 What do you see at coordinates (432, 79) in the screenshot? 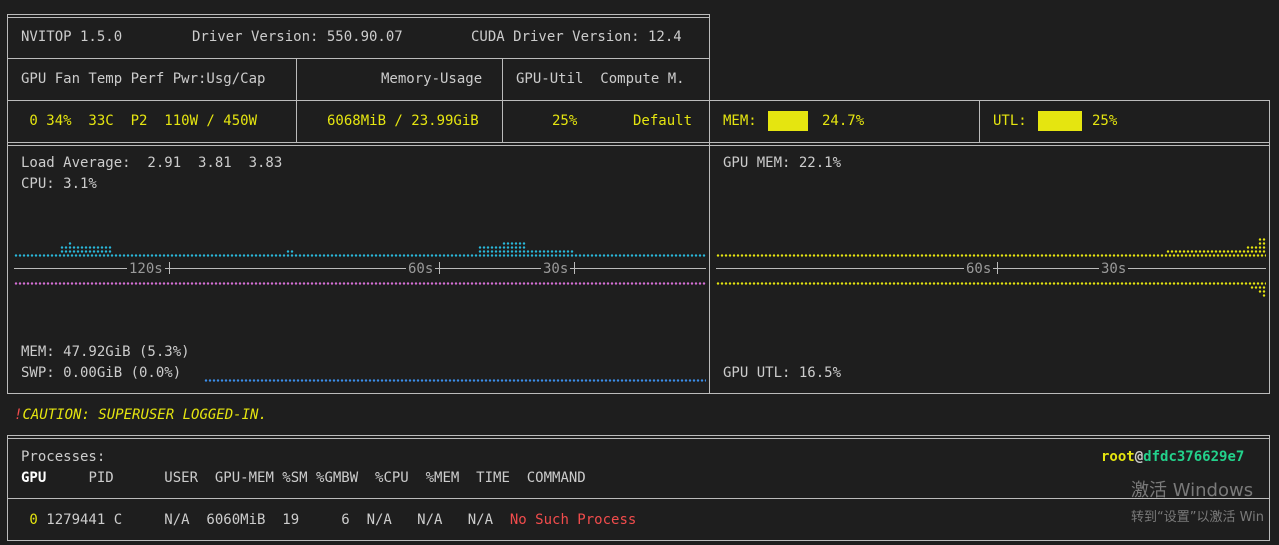
I see `memory-column-header: Memory-Usage` at bounding box center [432, 79].